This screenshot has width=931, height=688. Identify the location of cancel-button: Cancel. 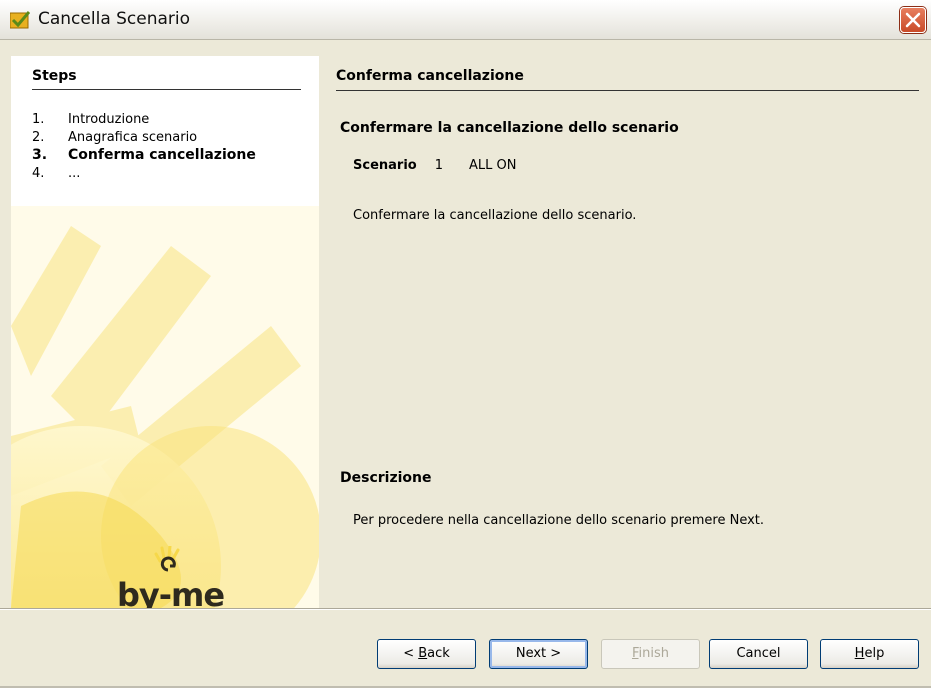
(758, 654).